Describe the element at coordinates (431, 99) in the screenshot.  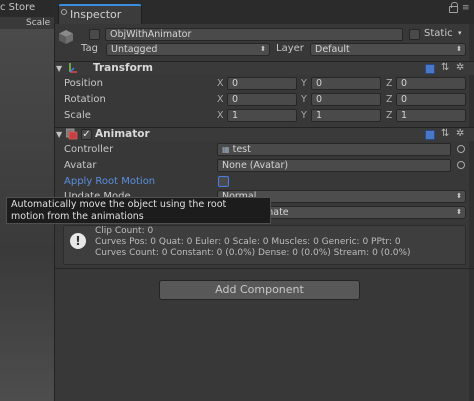
I see `rotation-z-field: 0` at that location.